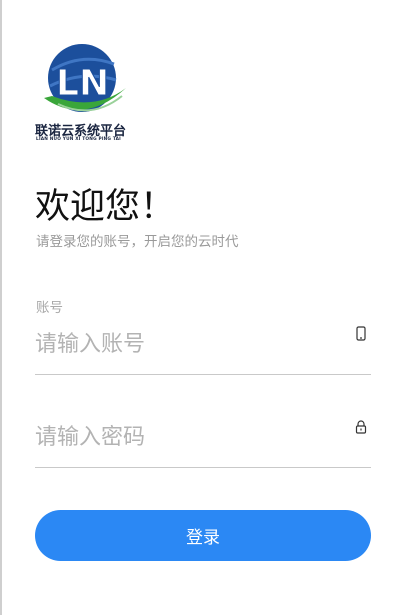 This screenshot has height=615, width=403. Describe the element at coordinates (49, 308) in the screenshot. I see `account-label: 账号` at that location.